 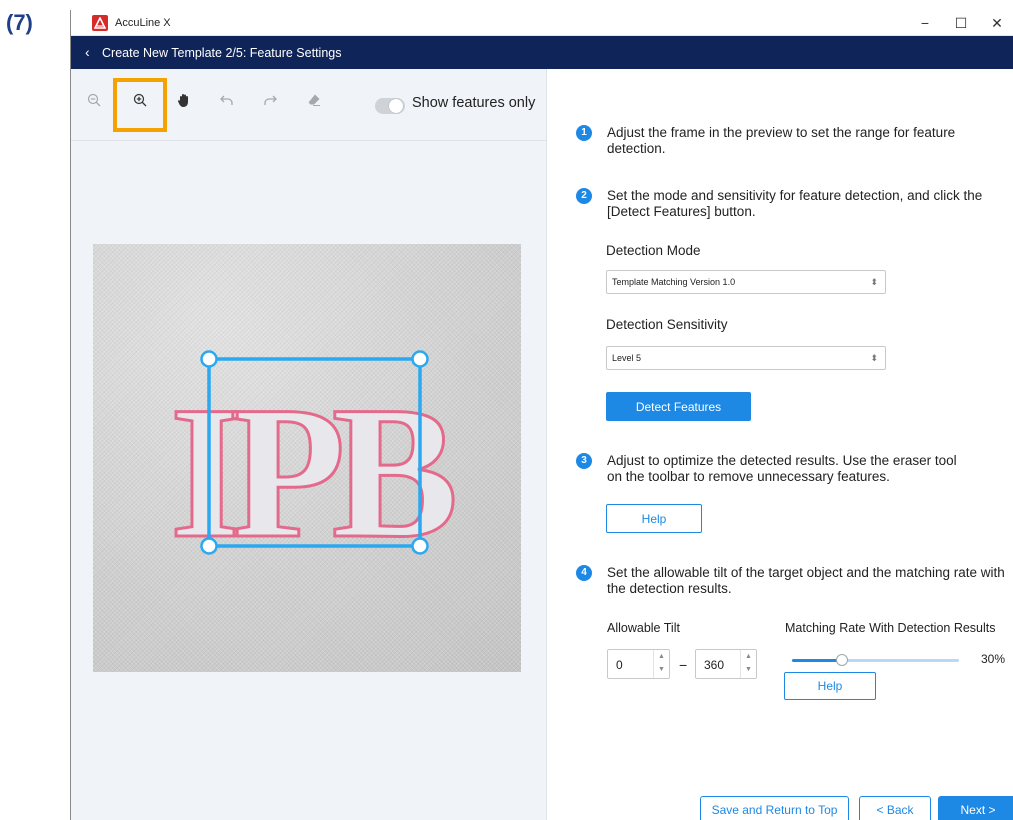 What do you see at coordinates (143, 23) in the screenshot?
I see `app-title: AccuLine X` at bounding box center [143, 23].